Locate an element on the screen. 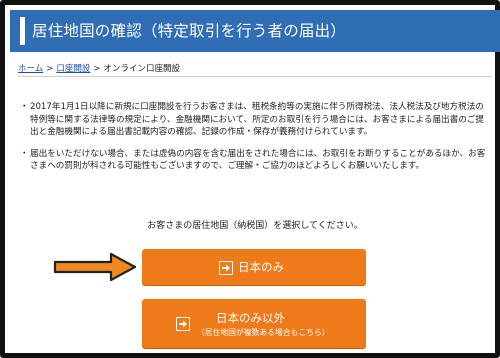  breadcrumb-account-link: 口座開設 is located at coordinates (73, 69).